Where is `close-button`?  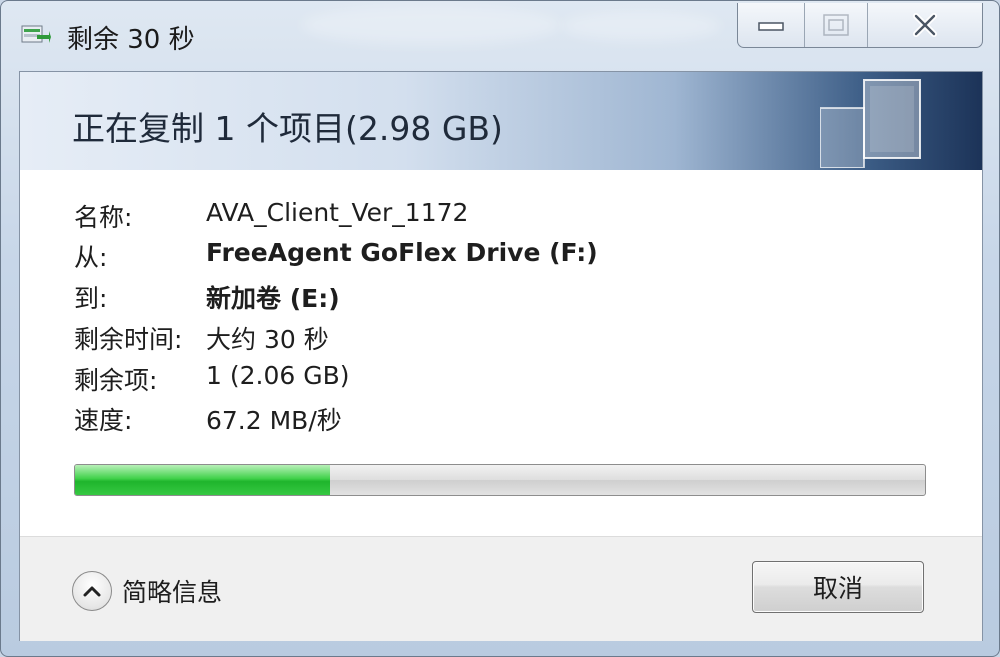 close-button is located at coordinates (925, 25).